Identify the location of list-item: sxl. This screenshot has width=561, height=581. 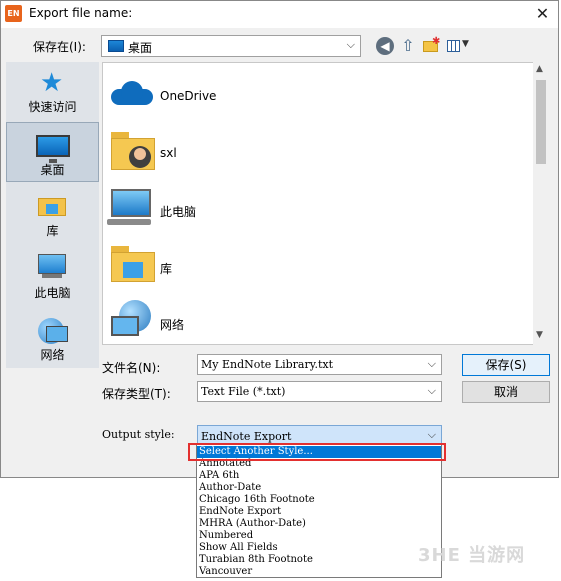
(317, 154).